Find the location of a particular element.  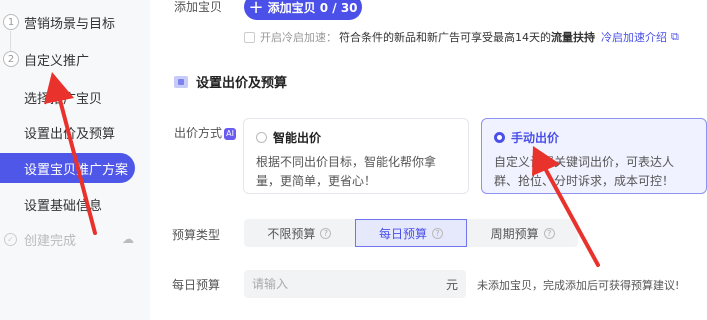

step-marketing-goal: 1 营销场景与目标 is located at coordinates (57, 22).